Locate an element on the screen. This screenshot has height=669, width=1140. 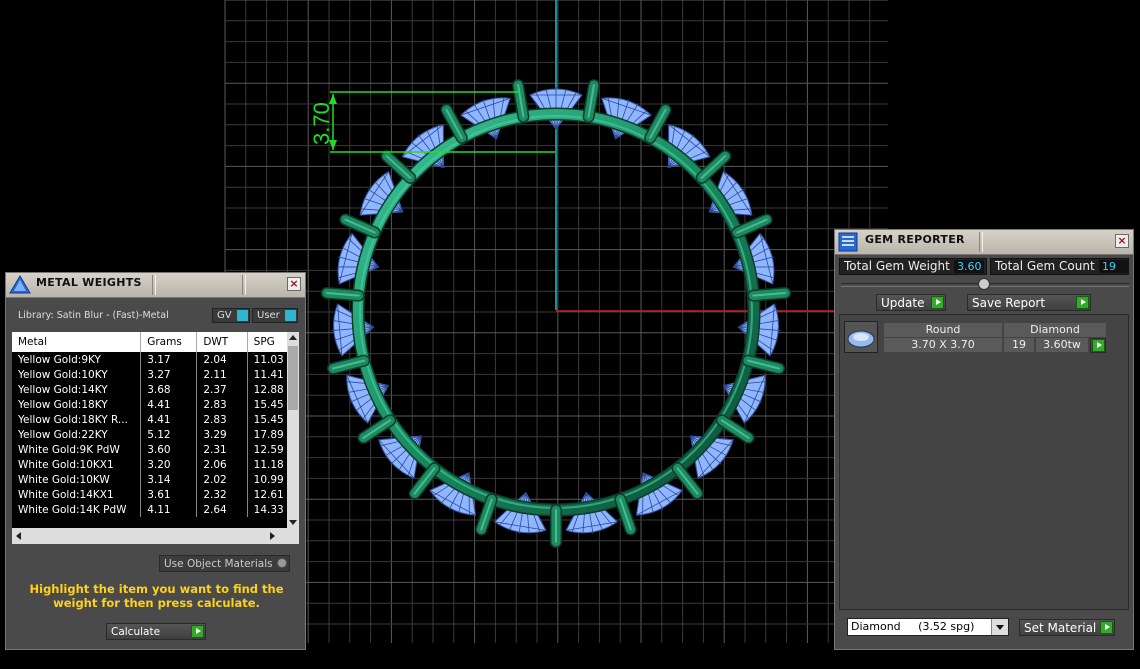
update-button: Update is located at coordinates (911, 302).